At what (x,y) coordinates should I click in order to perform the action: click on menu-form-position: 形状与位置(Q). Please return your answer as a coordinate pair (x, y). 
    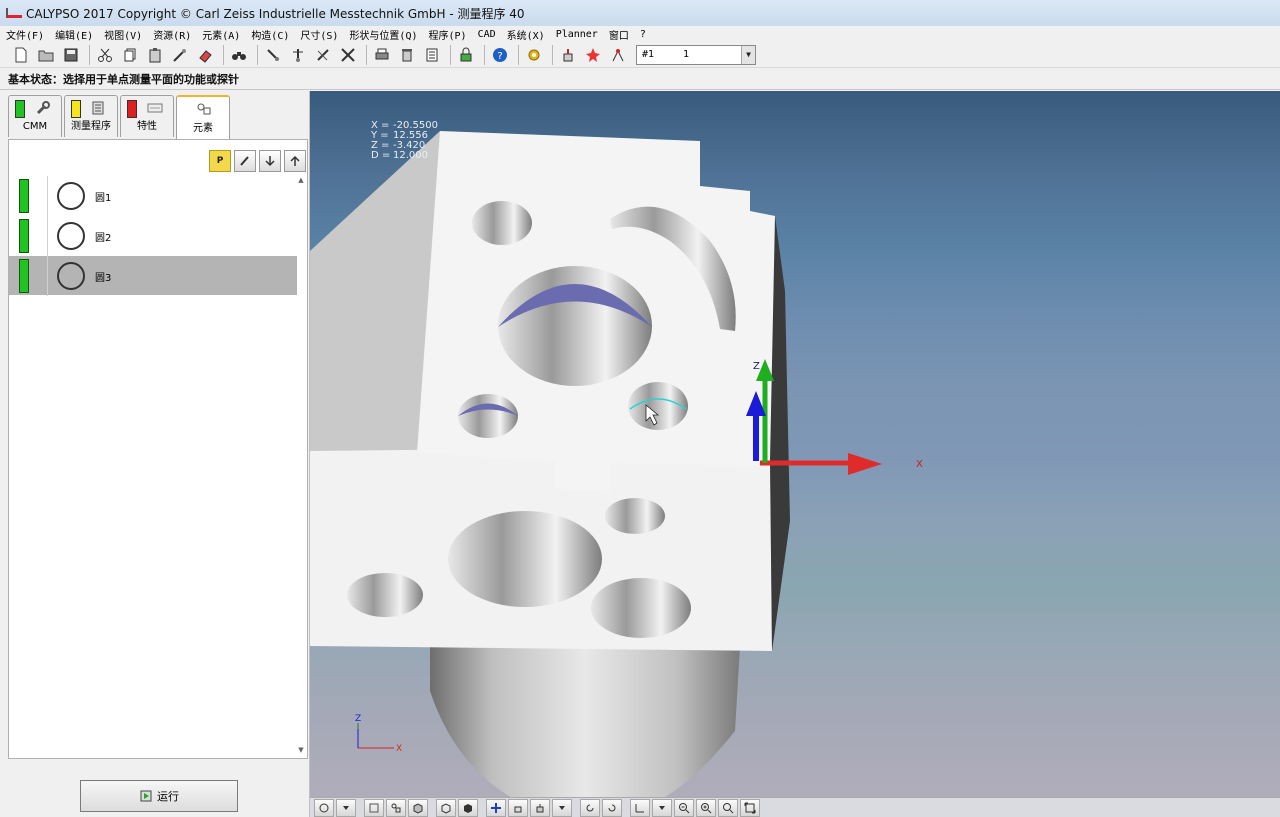
    Looking at the image, I should click on (383, 34).